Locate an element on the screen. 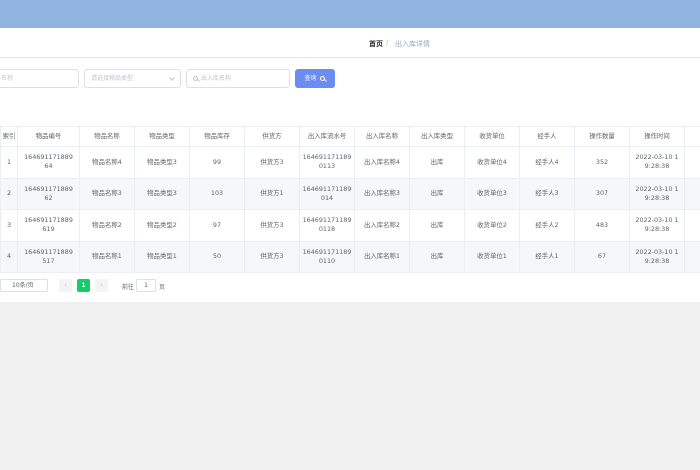 Image resolution: width=700 pixels, height=470 pixels. cell-item-name: 物品名称1 is located at coordinates (107, 256).